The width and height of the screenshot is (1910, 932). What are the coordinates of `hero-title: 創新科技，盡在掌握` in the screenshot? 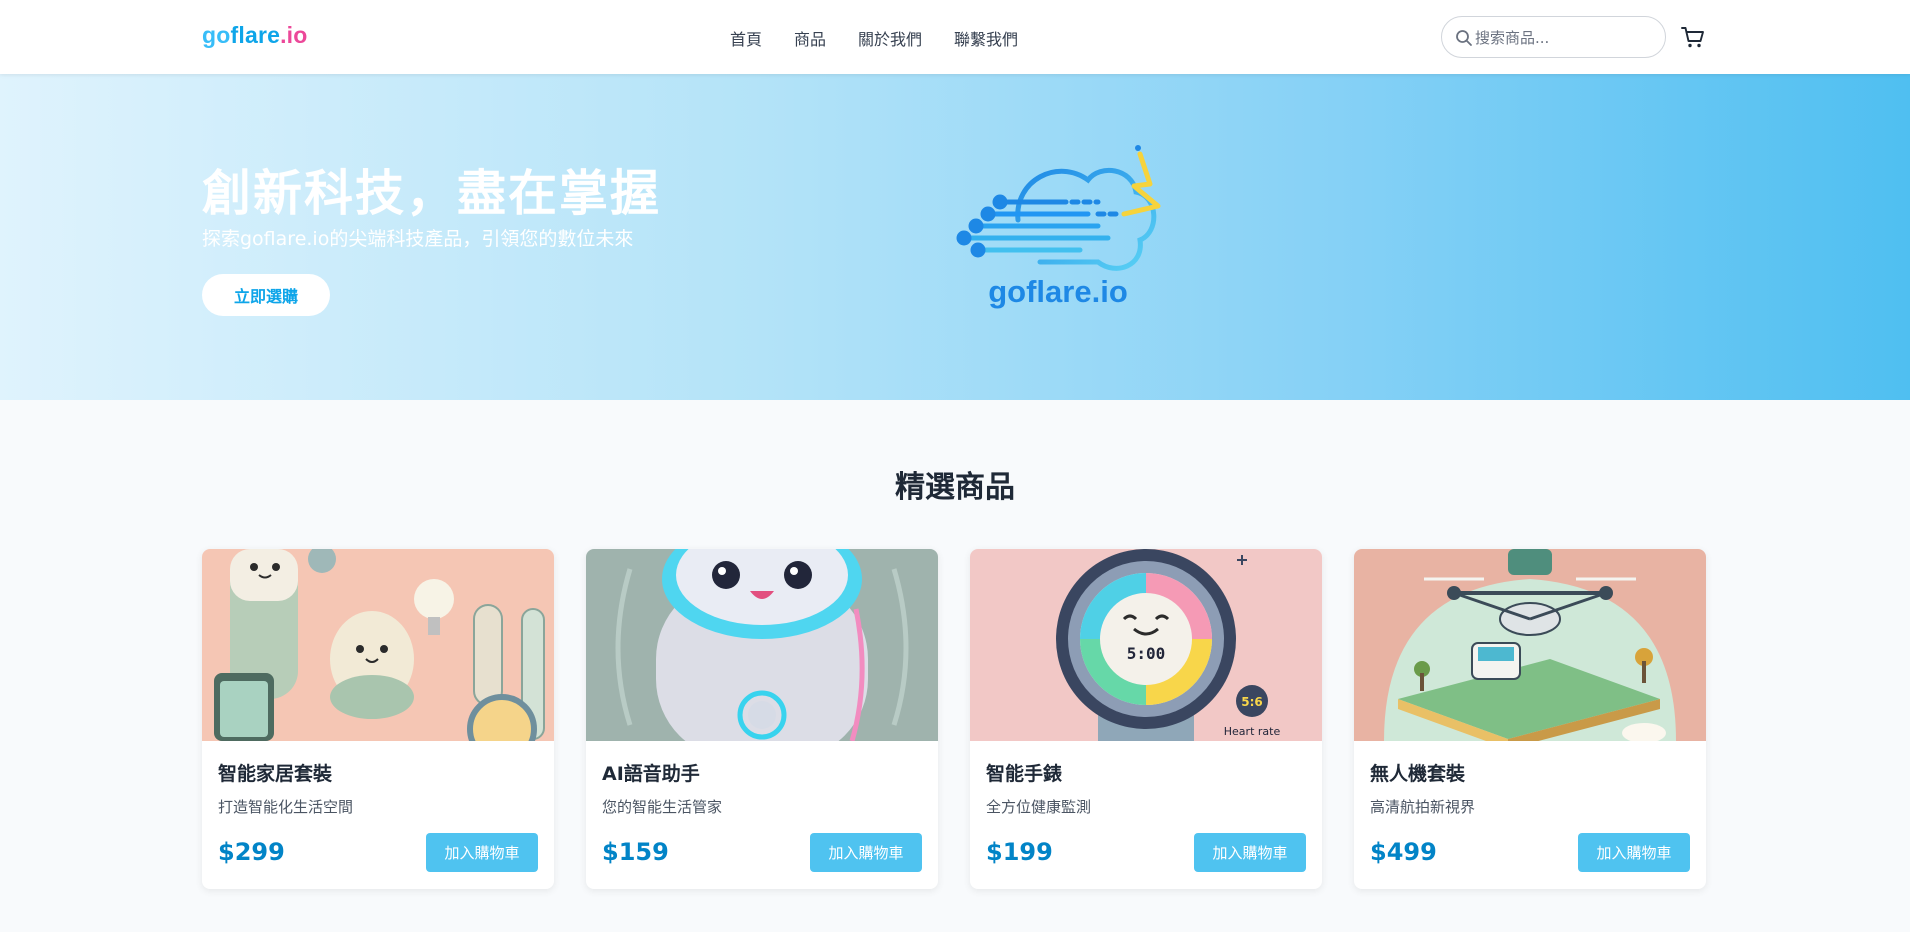 It's located at (432, 193).